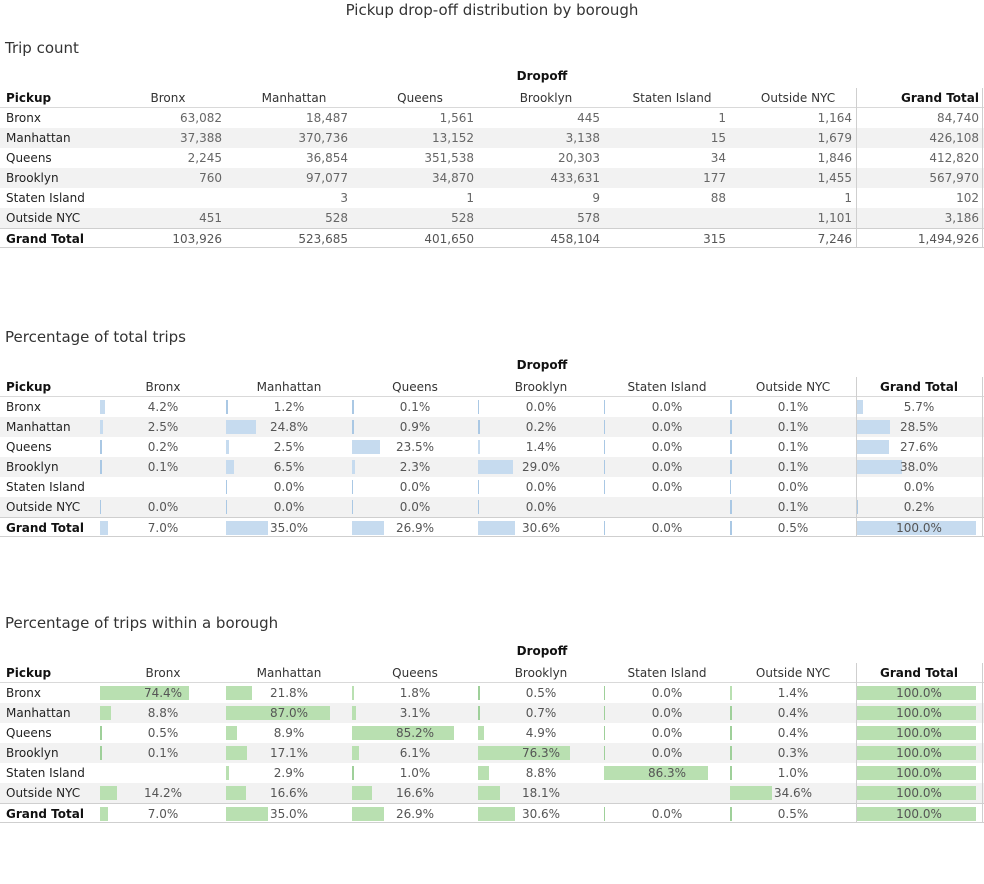 This screenshot has width=984, height=884. I want to click on data-cell: 9, so click(596, 198).